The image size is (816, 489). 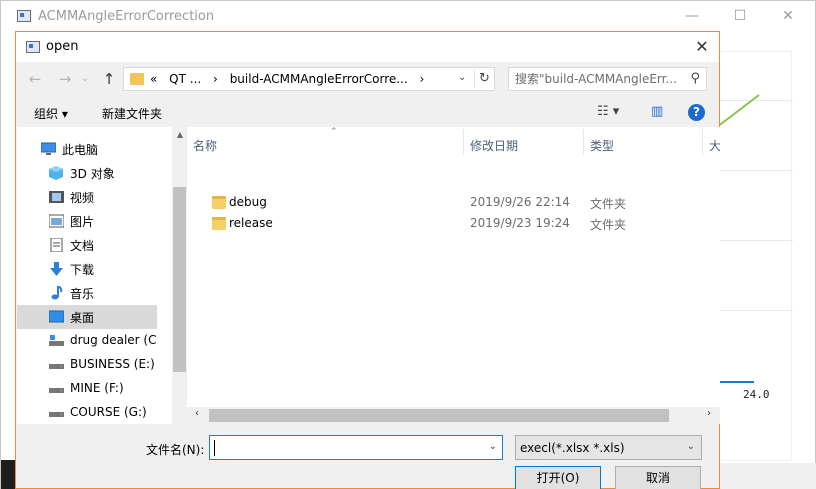 I want to click on forward-arrow-icon: →, so click(x=65, y=79).